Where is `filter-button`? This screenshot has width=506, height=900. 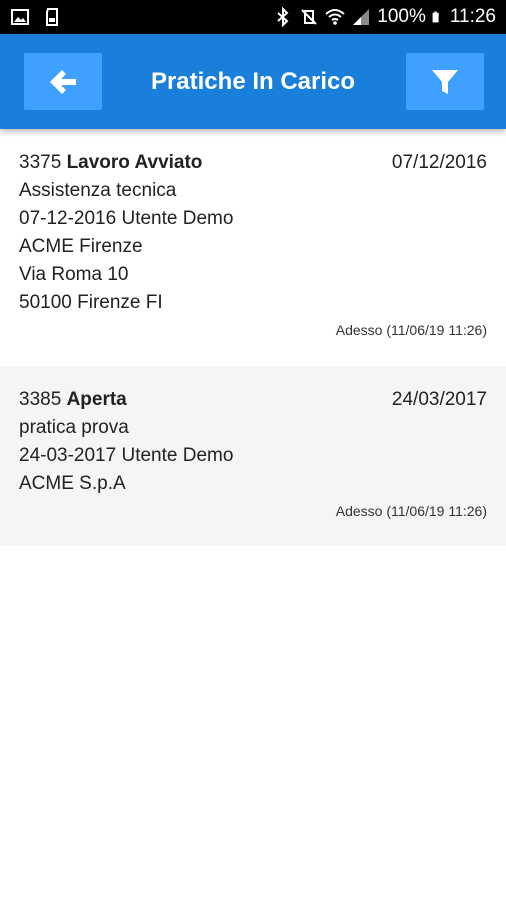
filter-button is located at coordinates (445, 81).